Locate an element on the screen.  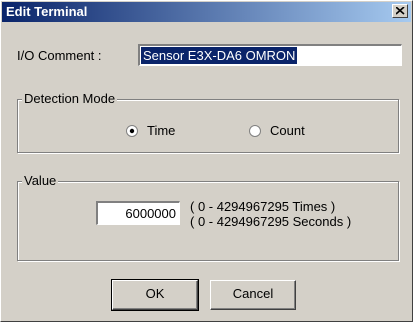
value-group-title: Value is located at coordinates (40, 180).